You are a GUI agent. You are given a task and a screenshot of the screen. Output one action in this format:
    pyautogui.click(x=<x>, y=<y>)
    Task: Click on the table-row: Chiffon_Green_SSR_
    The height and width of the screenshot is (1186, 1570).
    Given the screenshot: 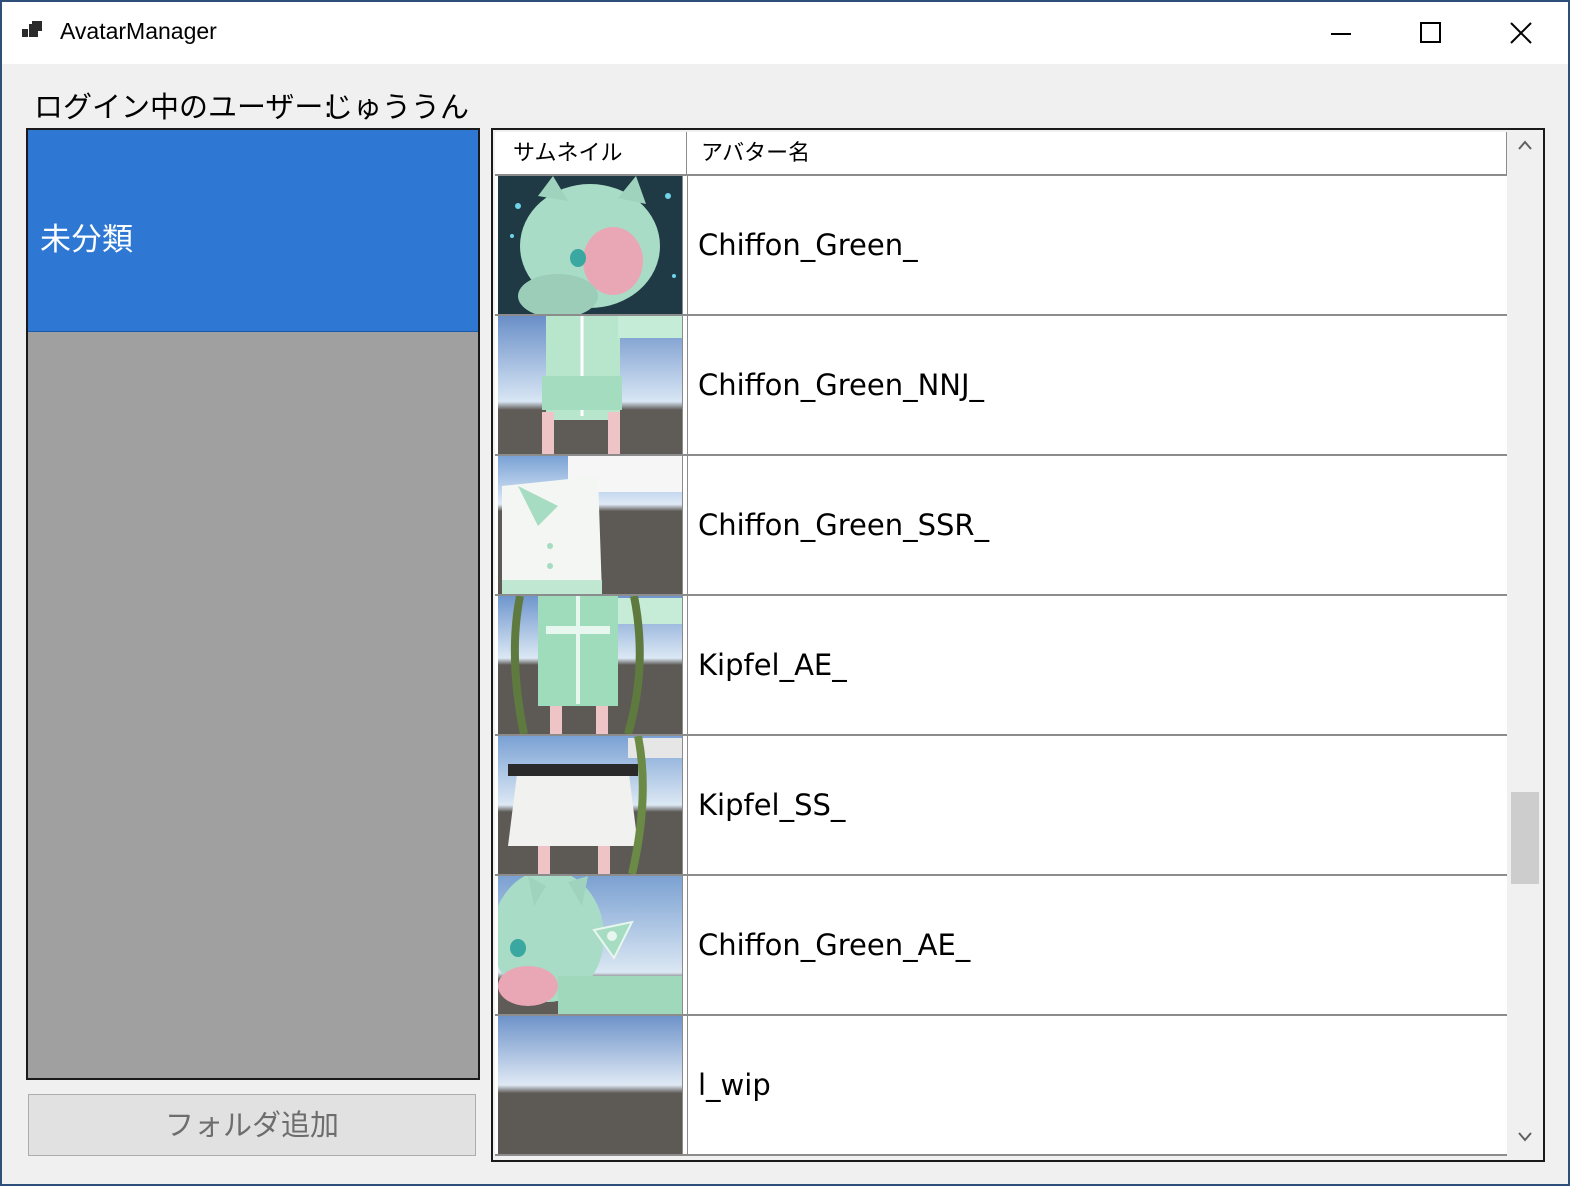 What is the action you would take?
    pyautogui.click(x=1001, y=526)
    